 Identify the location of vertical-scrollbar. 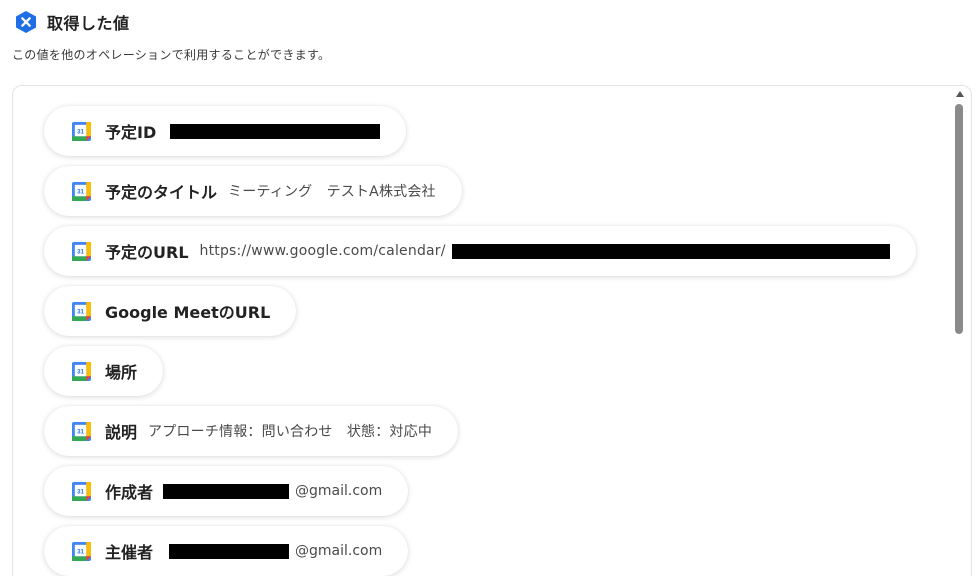
(961, 331).